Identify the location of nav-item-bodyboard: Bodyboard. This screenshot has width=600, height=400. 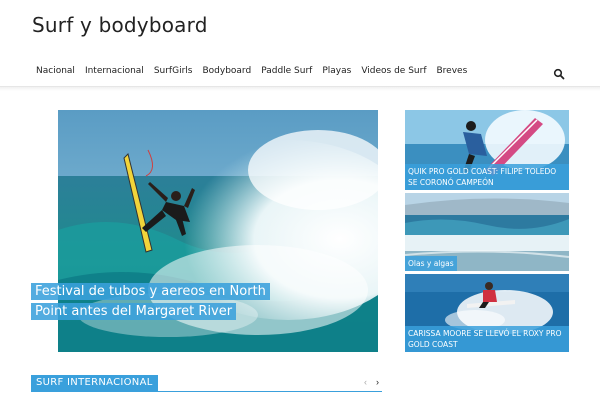
(226, 73).